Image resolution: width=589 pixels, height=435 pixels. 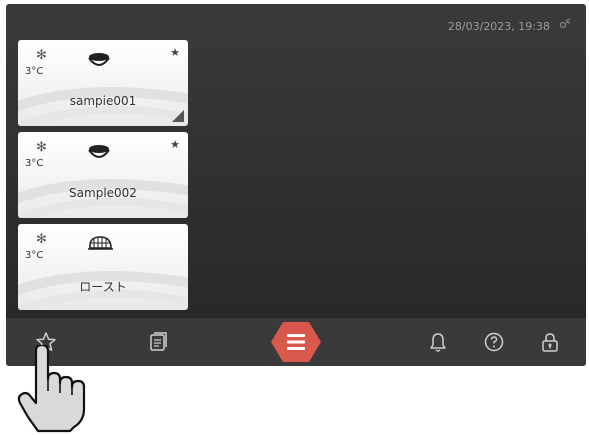 I want to click on bottom-toolbar, so click(x=296, y=341).